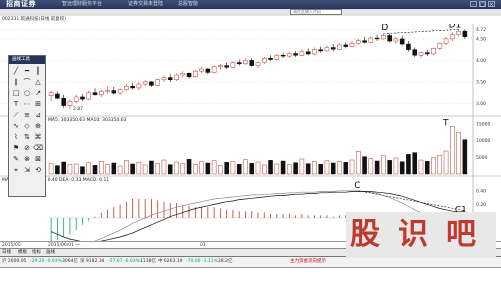 This screenshot has height=300, width=501. What do you see at coordinates (38, 104) in the screenshot?
I see `drawing-tool-icon: ⊞` at bounding box center [38, 104].